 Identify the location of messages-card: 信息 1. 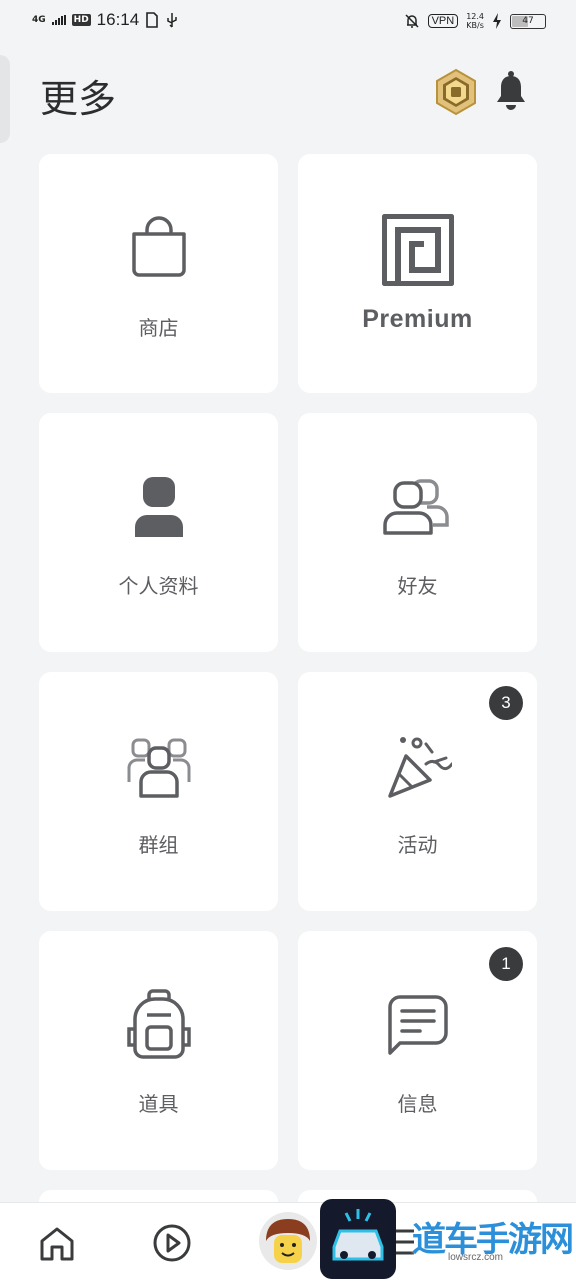
(417, 1050).